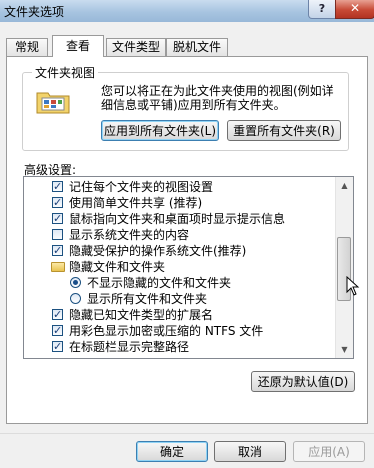 This screenshot has width=374, height=468. I want to click on apply-button: 应用(A), so click(329, 451).